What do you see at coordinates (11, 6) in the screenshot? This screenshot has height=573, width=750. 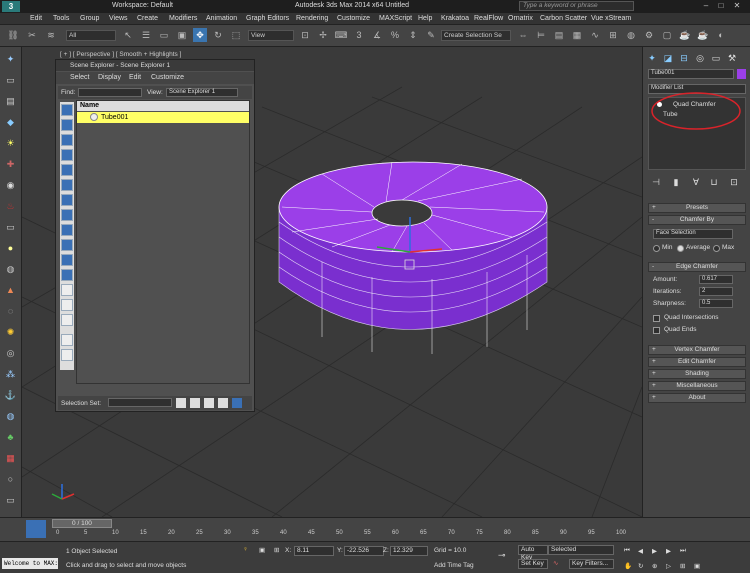 I see `app-logo-icon: 3` at bounding box center [11, 6].